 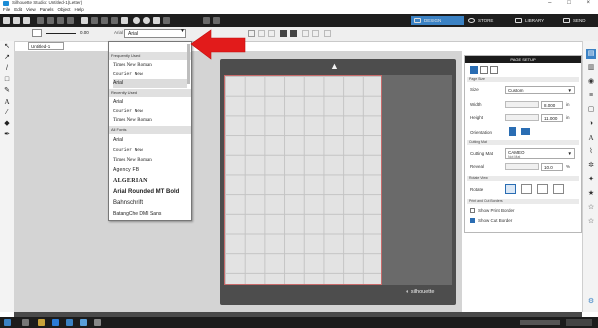 What do you see at coordinates (69, 322) in the screenshot?
I see `app-icon` at bounding box center [69, 322].